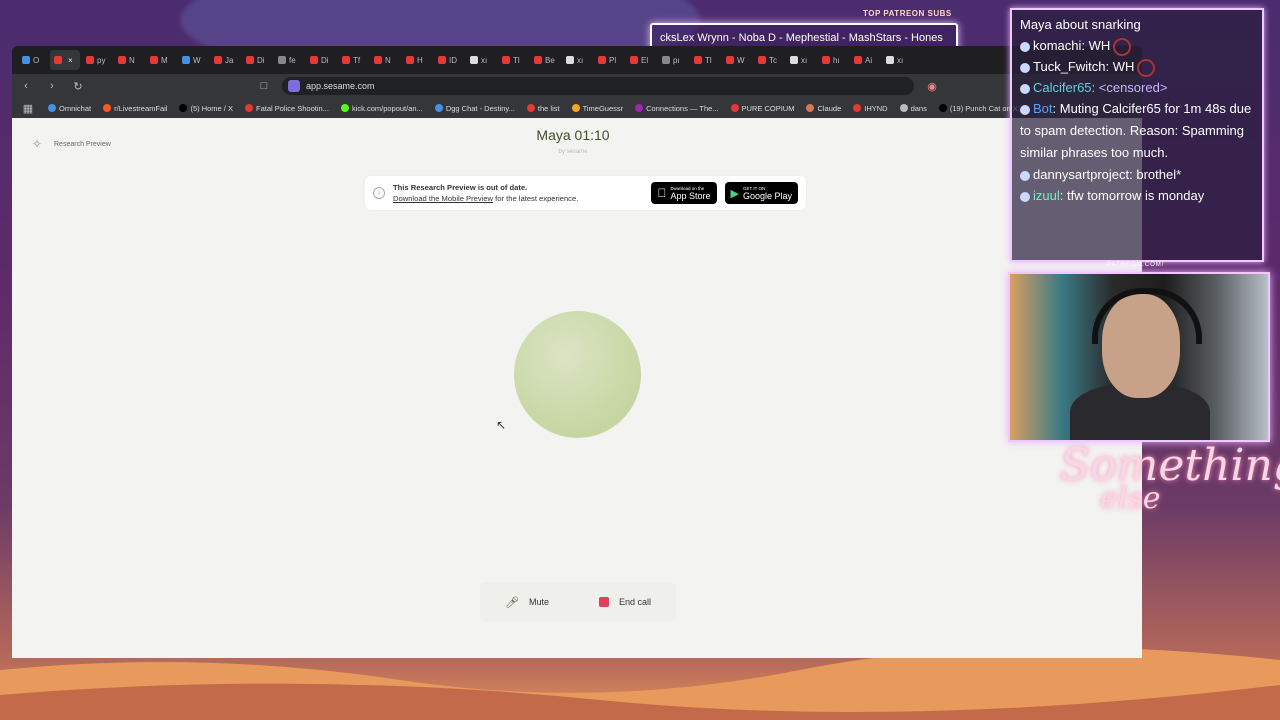 The height and width of the screenshot is (720, 1280). Describe the element at coordinates (294, 86) in the screenshot. I see `site-info-icon` at that location.